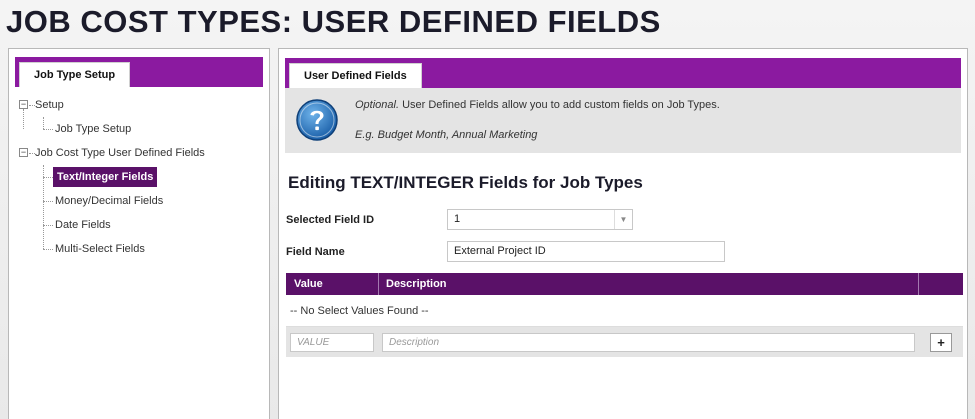  I want to click on left-tabbar: Job Type Setup, so click(139, 72).